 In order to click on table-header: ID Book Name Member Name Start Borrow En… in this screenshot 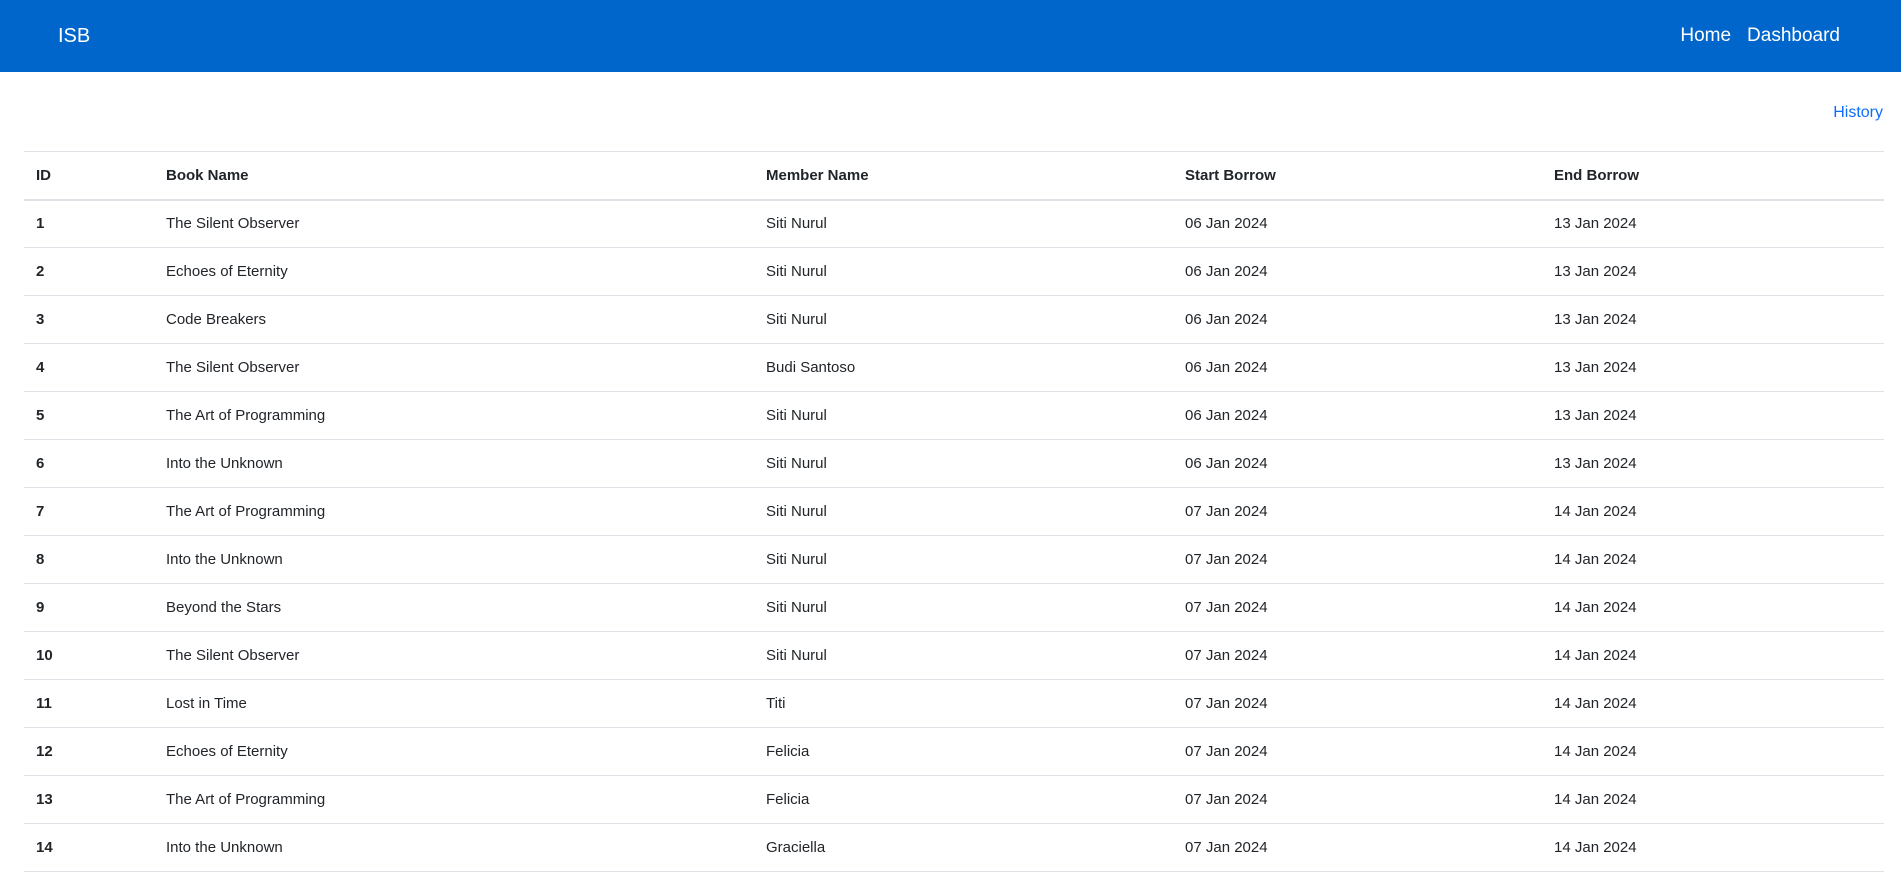, I will do `click(954, 175)`.